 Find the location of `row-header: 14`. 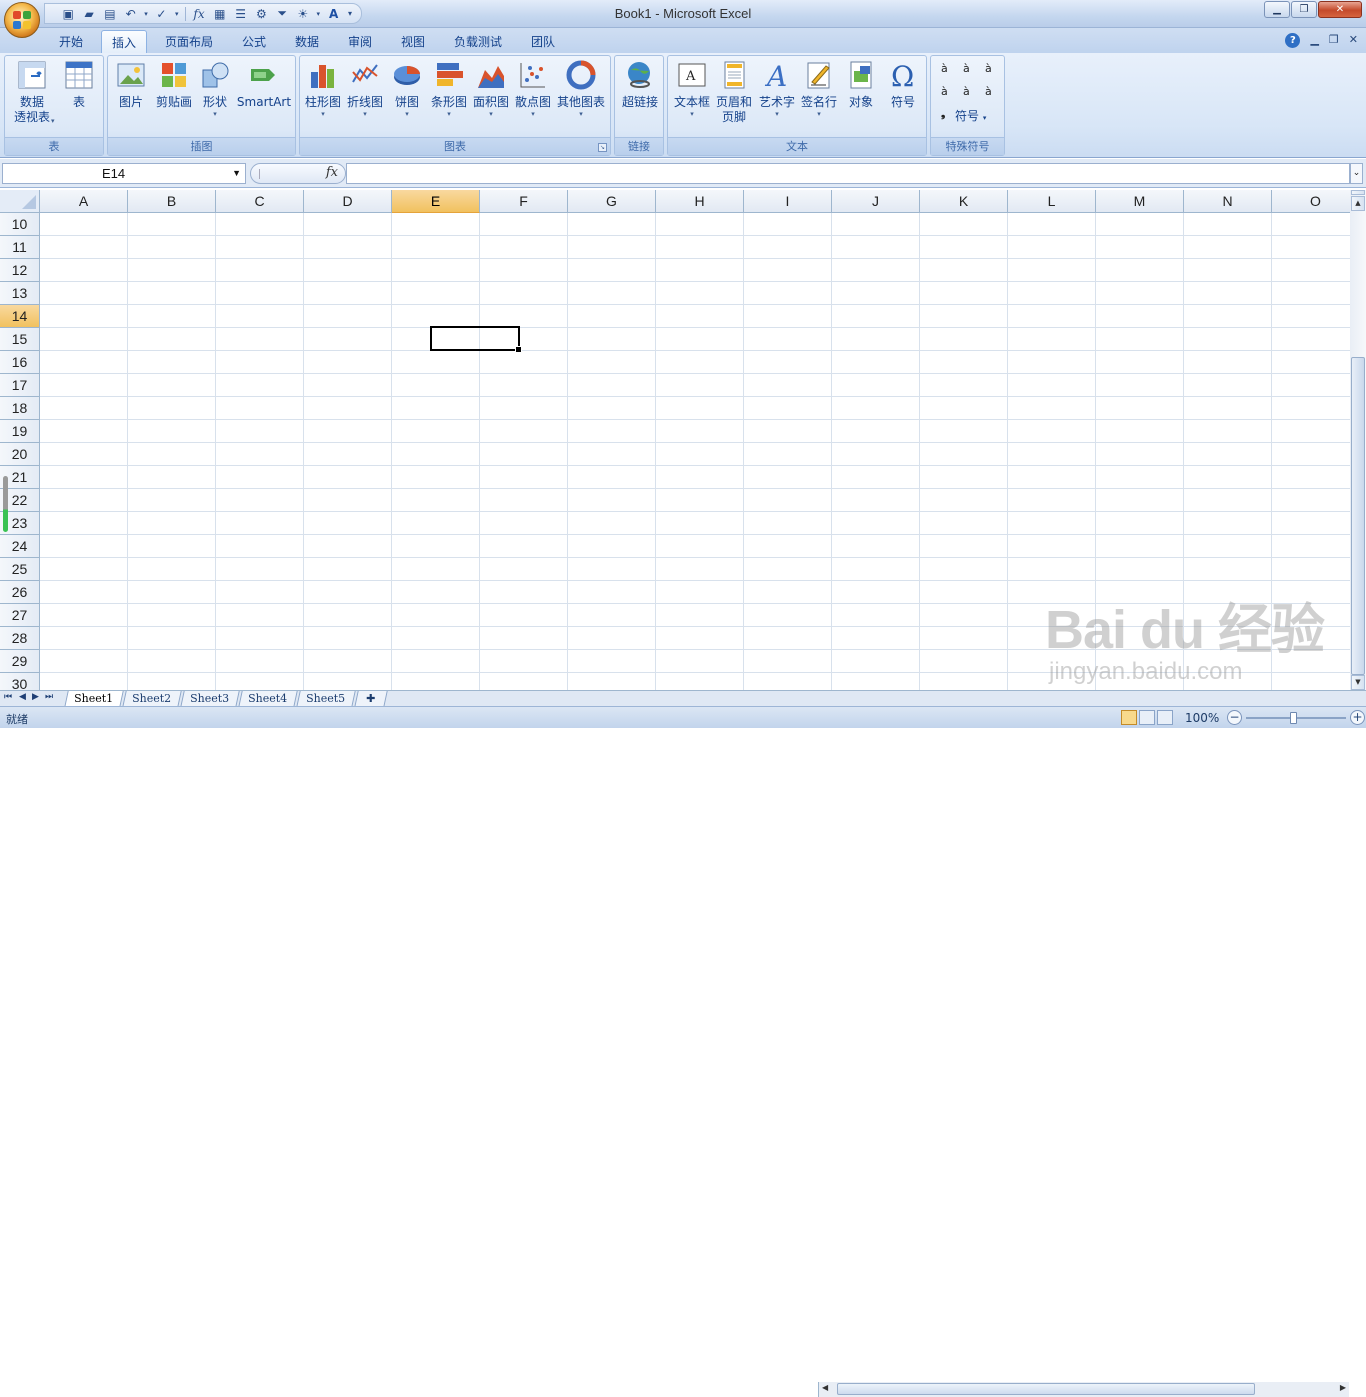

row-header: 14 is located at coordinates (20, 316).